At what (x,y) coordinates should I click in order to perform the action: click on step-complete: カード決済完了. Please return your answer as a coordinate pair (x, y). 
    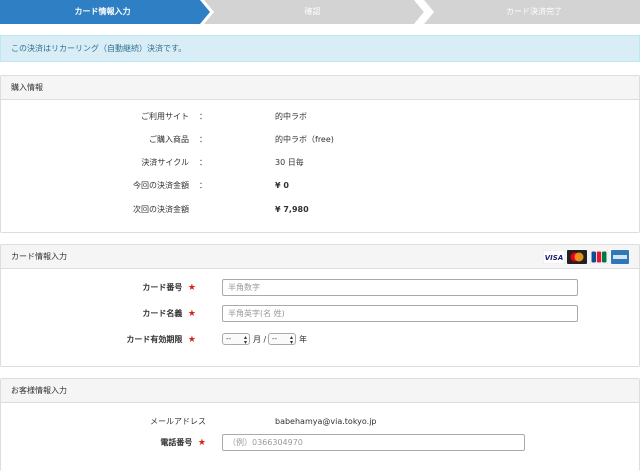
    Looking at the image, I should click on (534, 11).